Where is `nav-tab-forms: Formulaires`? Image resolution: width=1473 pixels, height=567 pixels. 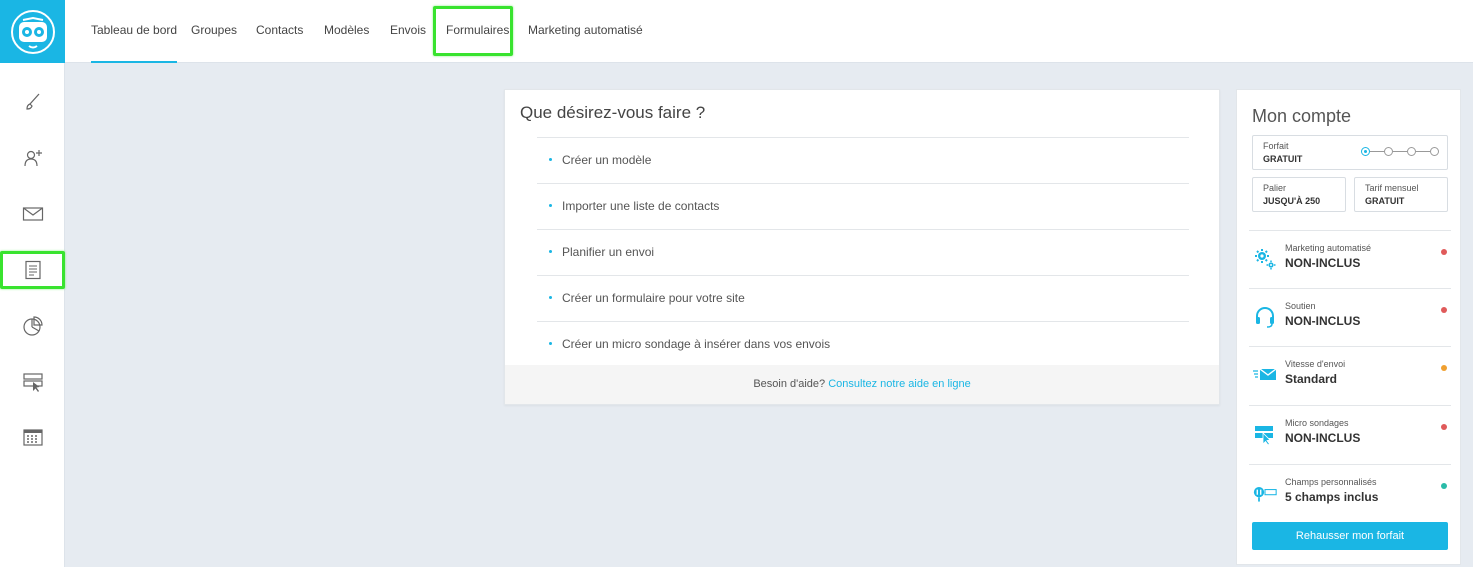 nav-tab-forms: Formulaires is located at coordinates (477, 31).